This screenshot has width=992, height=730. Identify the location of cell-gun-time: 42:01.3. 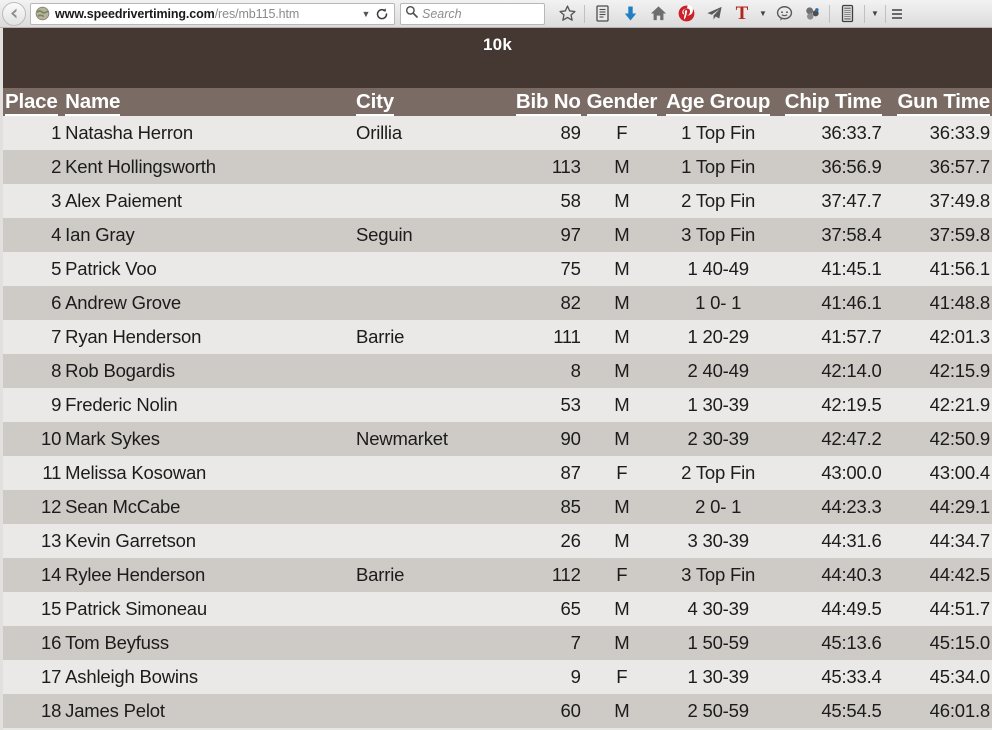
(960, 336).